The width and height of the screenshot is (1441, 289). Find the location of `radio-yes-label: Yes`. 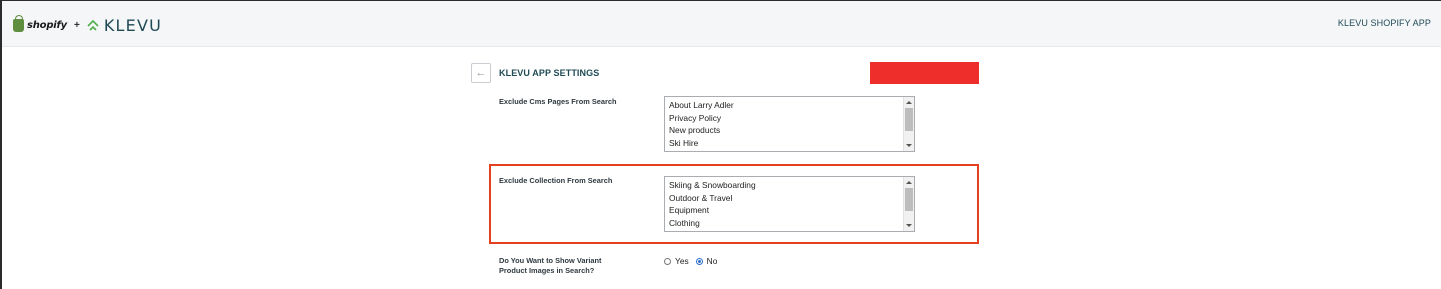

radio-yes-label: Yes is located at coordinates (682, 261).